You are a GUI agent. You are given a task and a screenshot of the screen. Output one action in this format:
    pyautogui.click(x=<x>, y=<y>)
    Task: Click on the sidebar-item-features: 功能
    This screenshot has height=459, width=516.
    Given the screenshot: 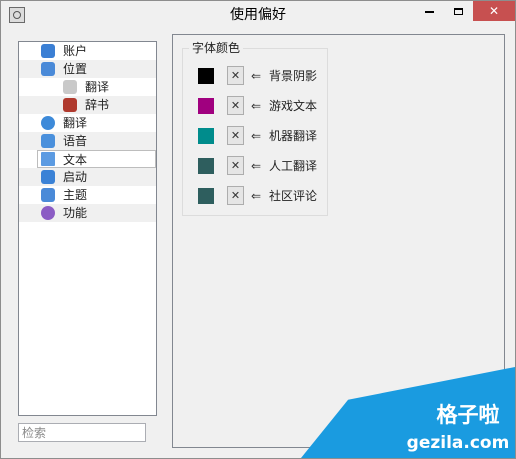 What is the action you would take?
    pyautogui.click(x=87, y=213)
    